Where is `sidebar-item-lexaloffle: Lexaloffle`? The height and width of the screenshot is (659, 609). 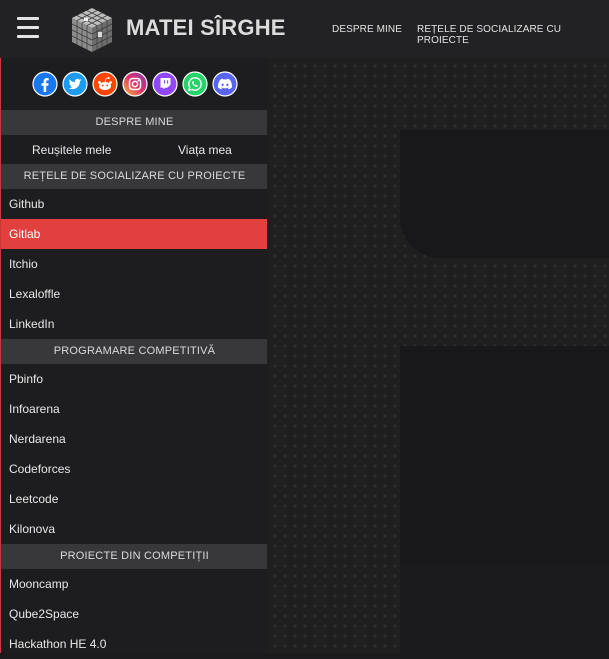
sidebar-item-lexaloffle: Lexaloffle is located at coordinates (134, 294).